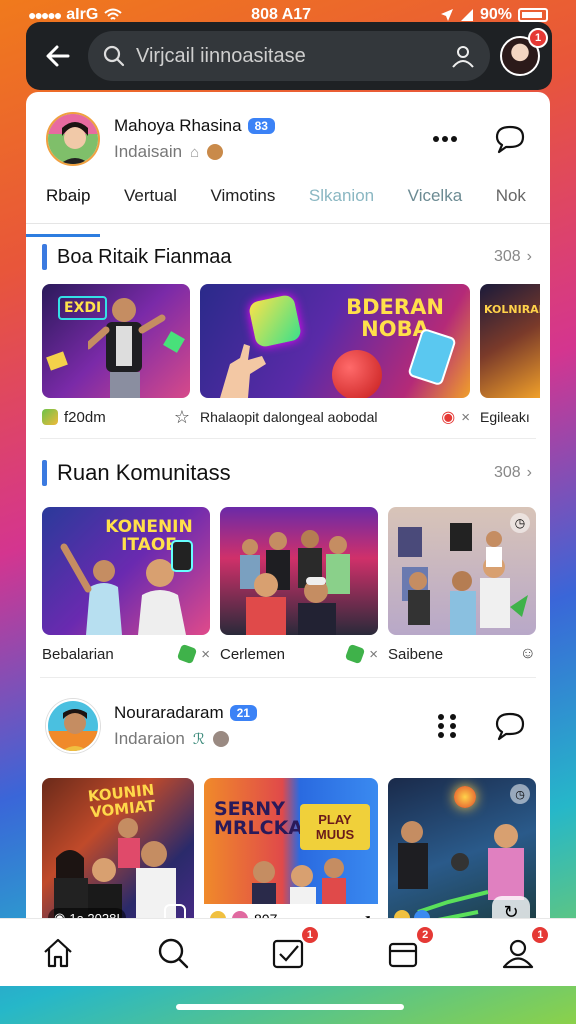  I want to click on location-icon, so click(446, 15).